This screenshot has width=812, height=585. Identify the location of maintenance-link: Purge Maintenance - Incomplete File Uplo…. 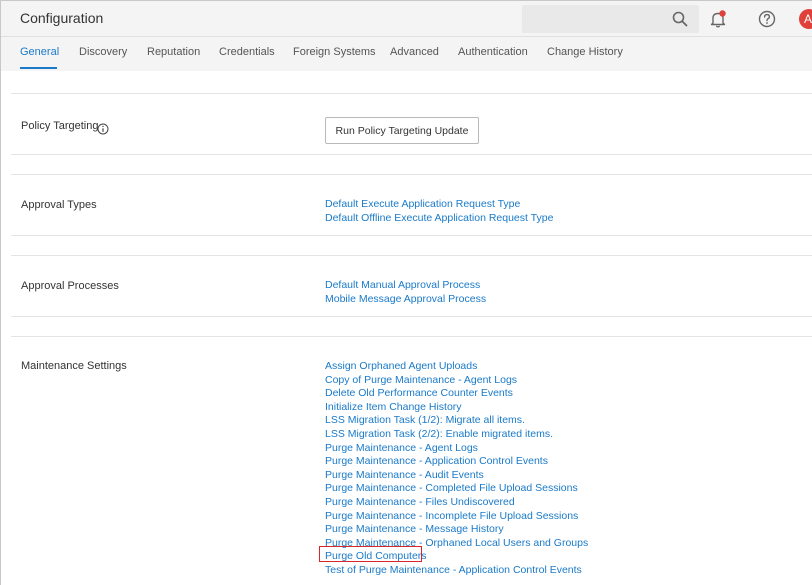
(456, 517).